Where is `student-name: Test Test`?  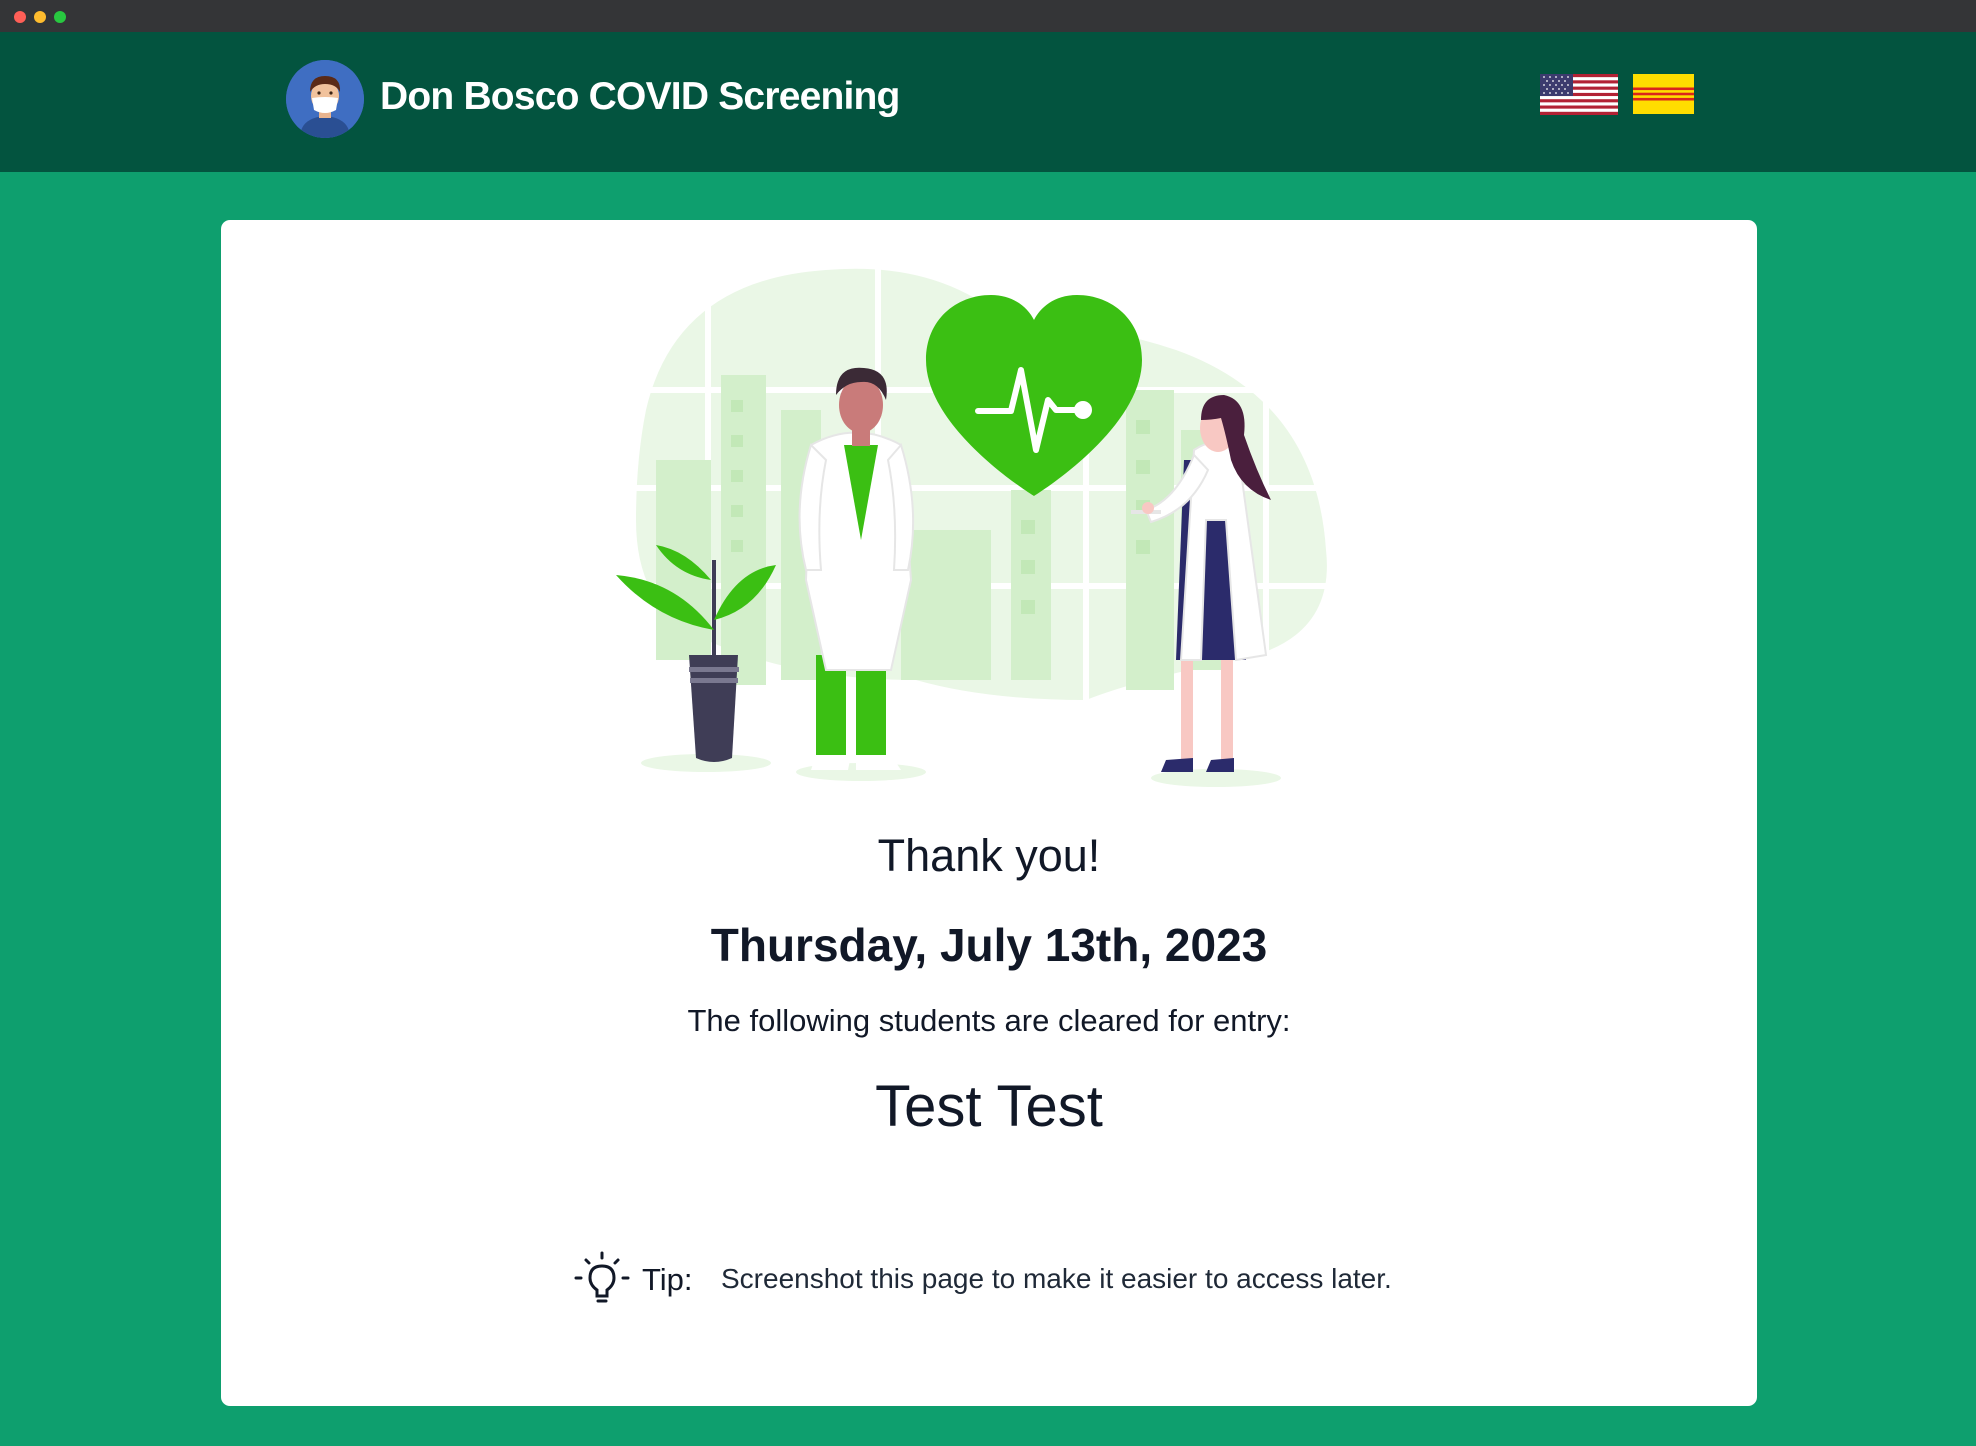 student-name: Test Test is located at coordinates (989, 1106).